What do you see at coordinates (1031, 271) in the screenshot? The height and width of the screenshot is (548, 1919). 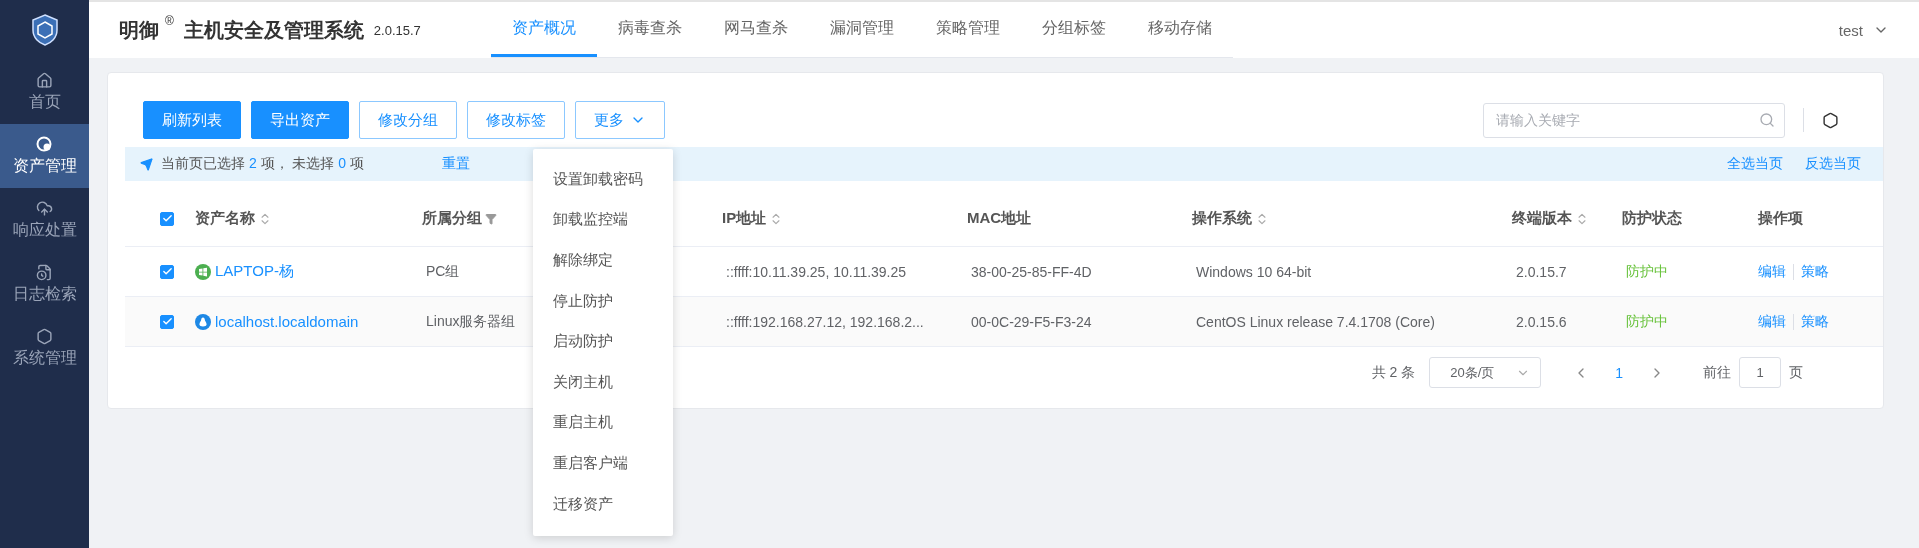 I see `table-cell-text: 38-00-25-85-FF-4D` at bounding box center [1031, 271].